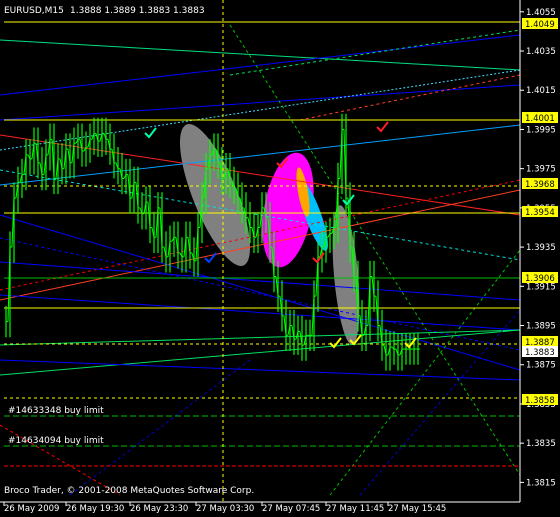 Image resolution: width=560 pixels, height=517 pixels. What do you see at coordinates (540, 279) in the screenshot?
I see `price-level-badge-label: 1.3906` at bounding box center [540, 279].